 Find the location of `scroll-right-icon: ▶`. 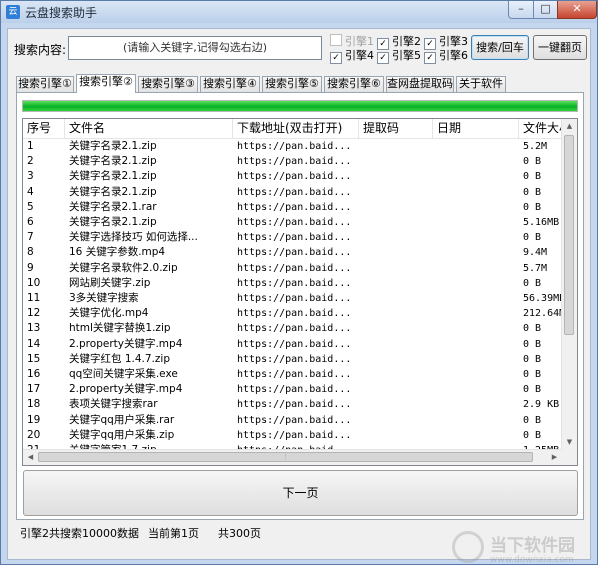

scroll-right-icon: ▶ is located at coordinates (554, 457).